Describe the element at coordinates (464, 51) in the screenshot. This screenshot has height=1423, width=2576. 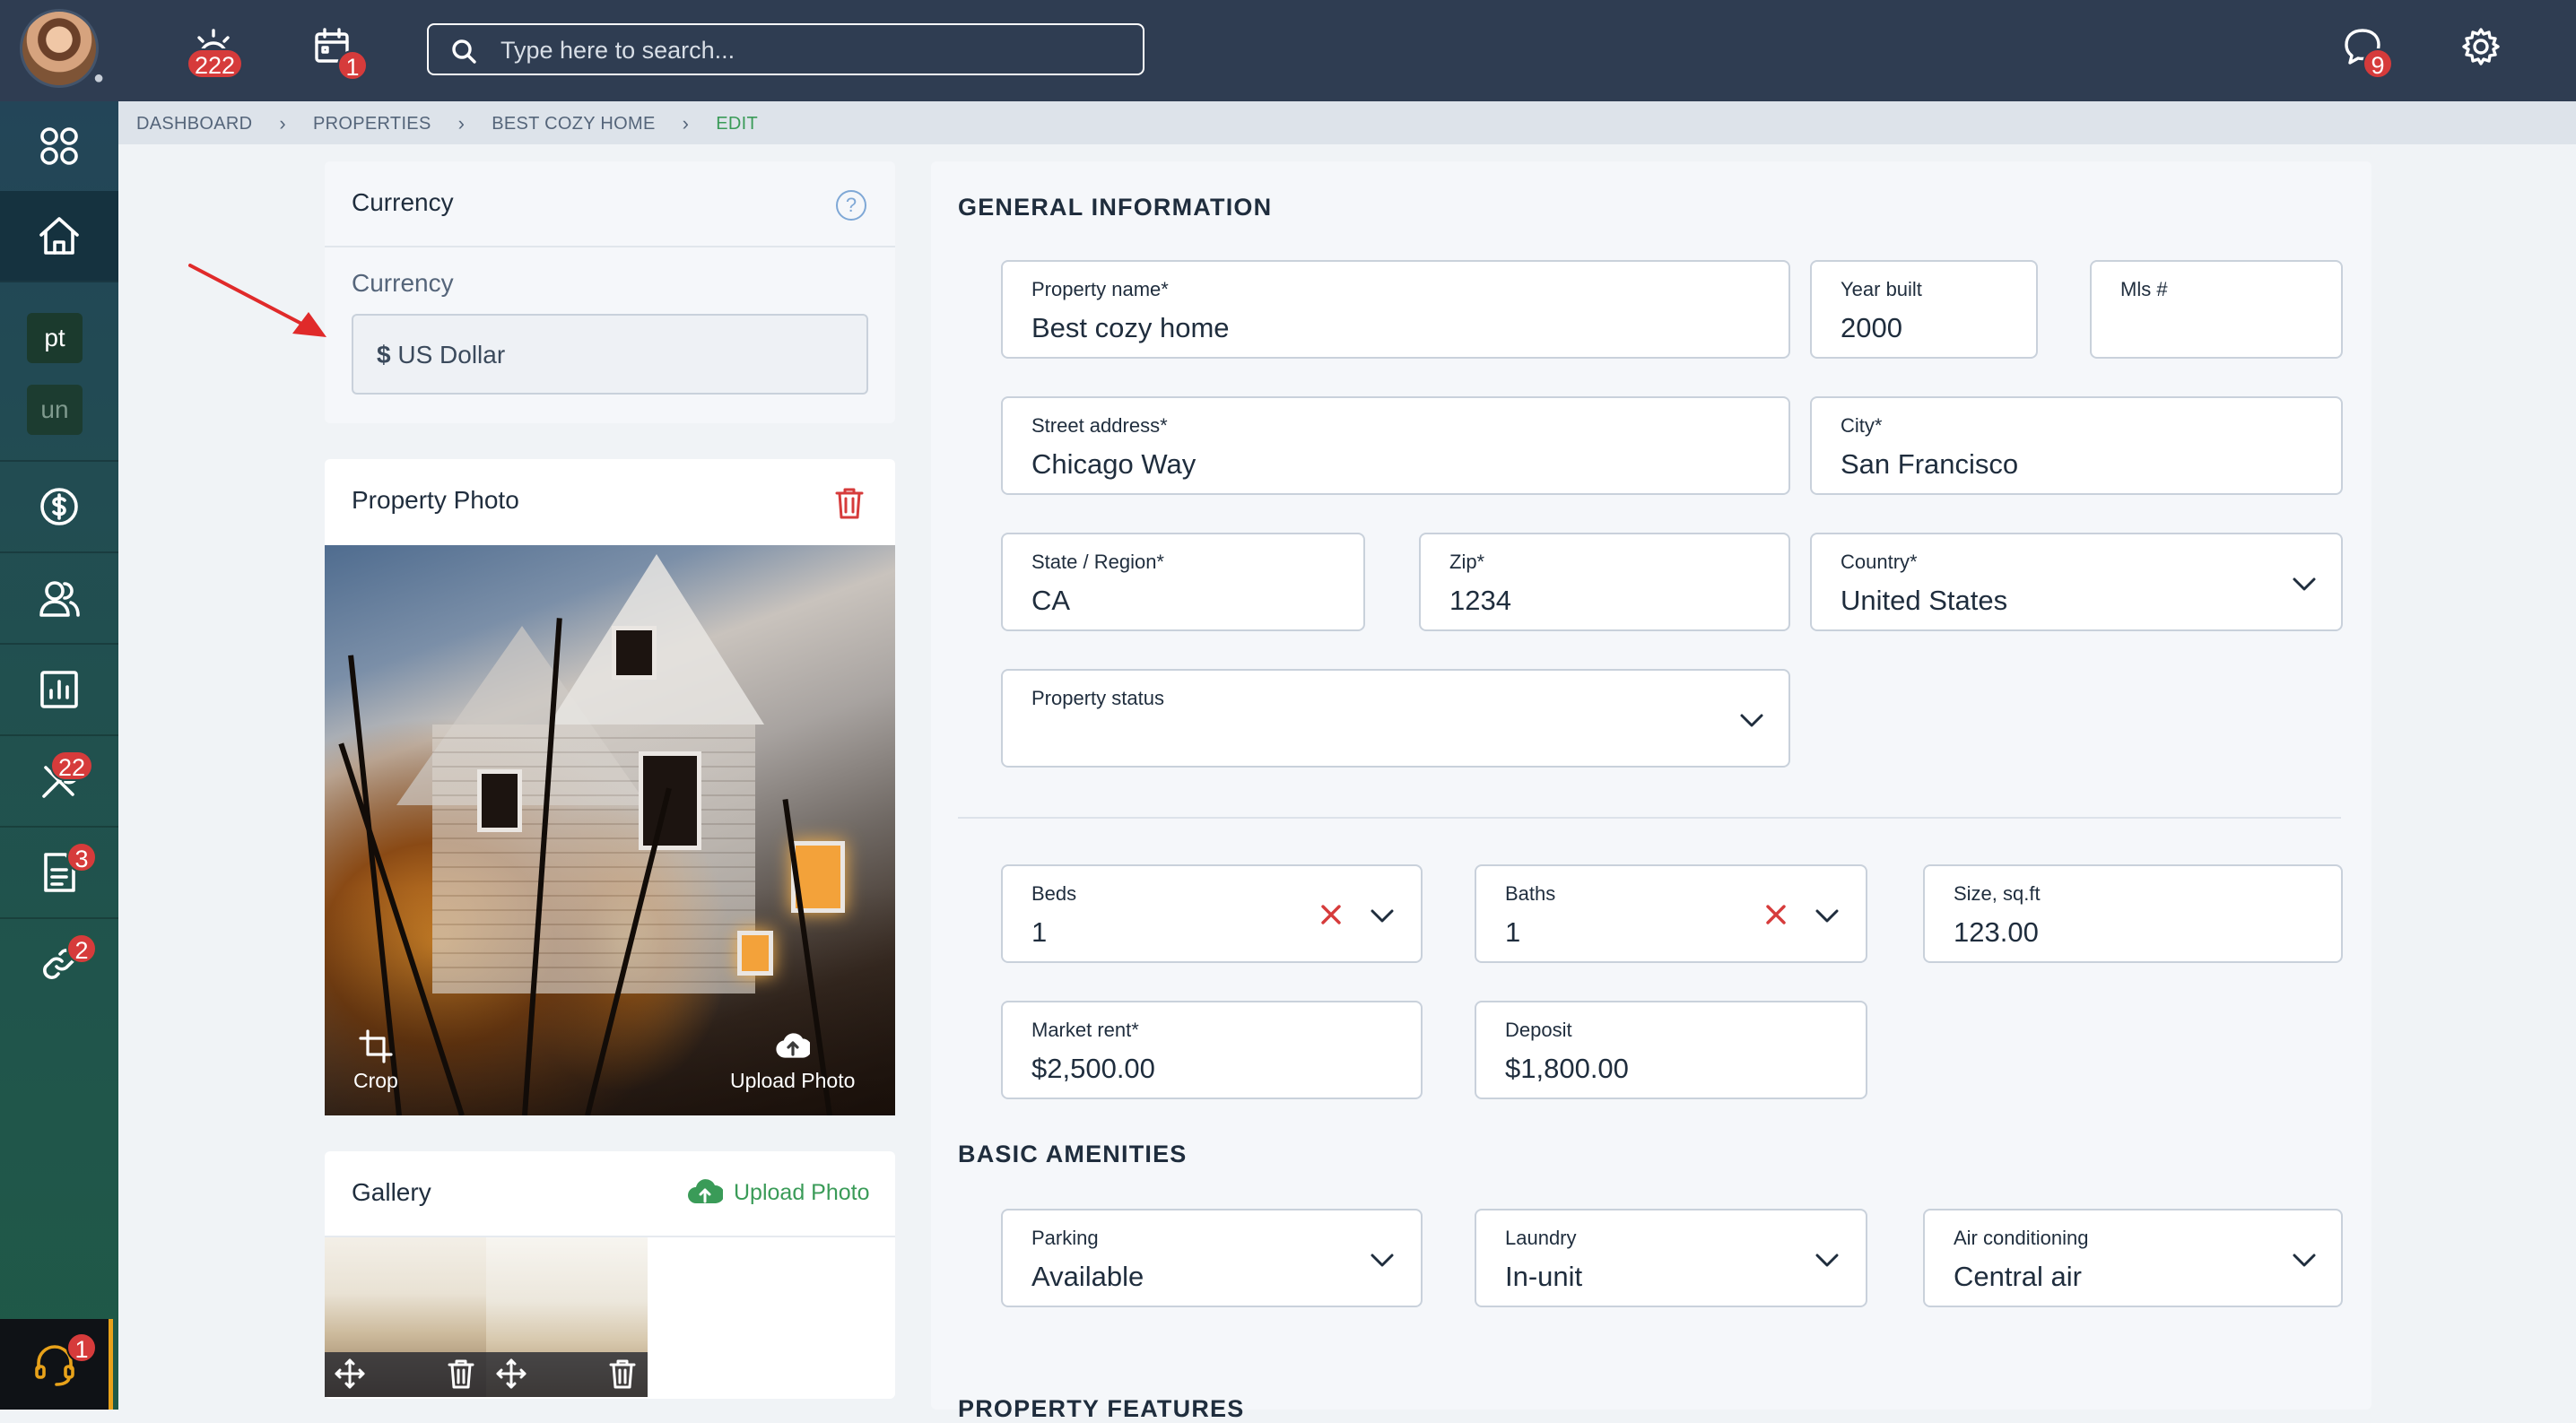
I see `search-icon` at that location.